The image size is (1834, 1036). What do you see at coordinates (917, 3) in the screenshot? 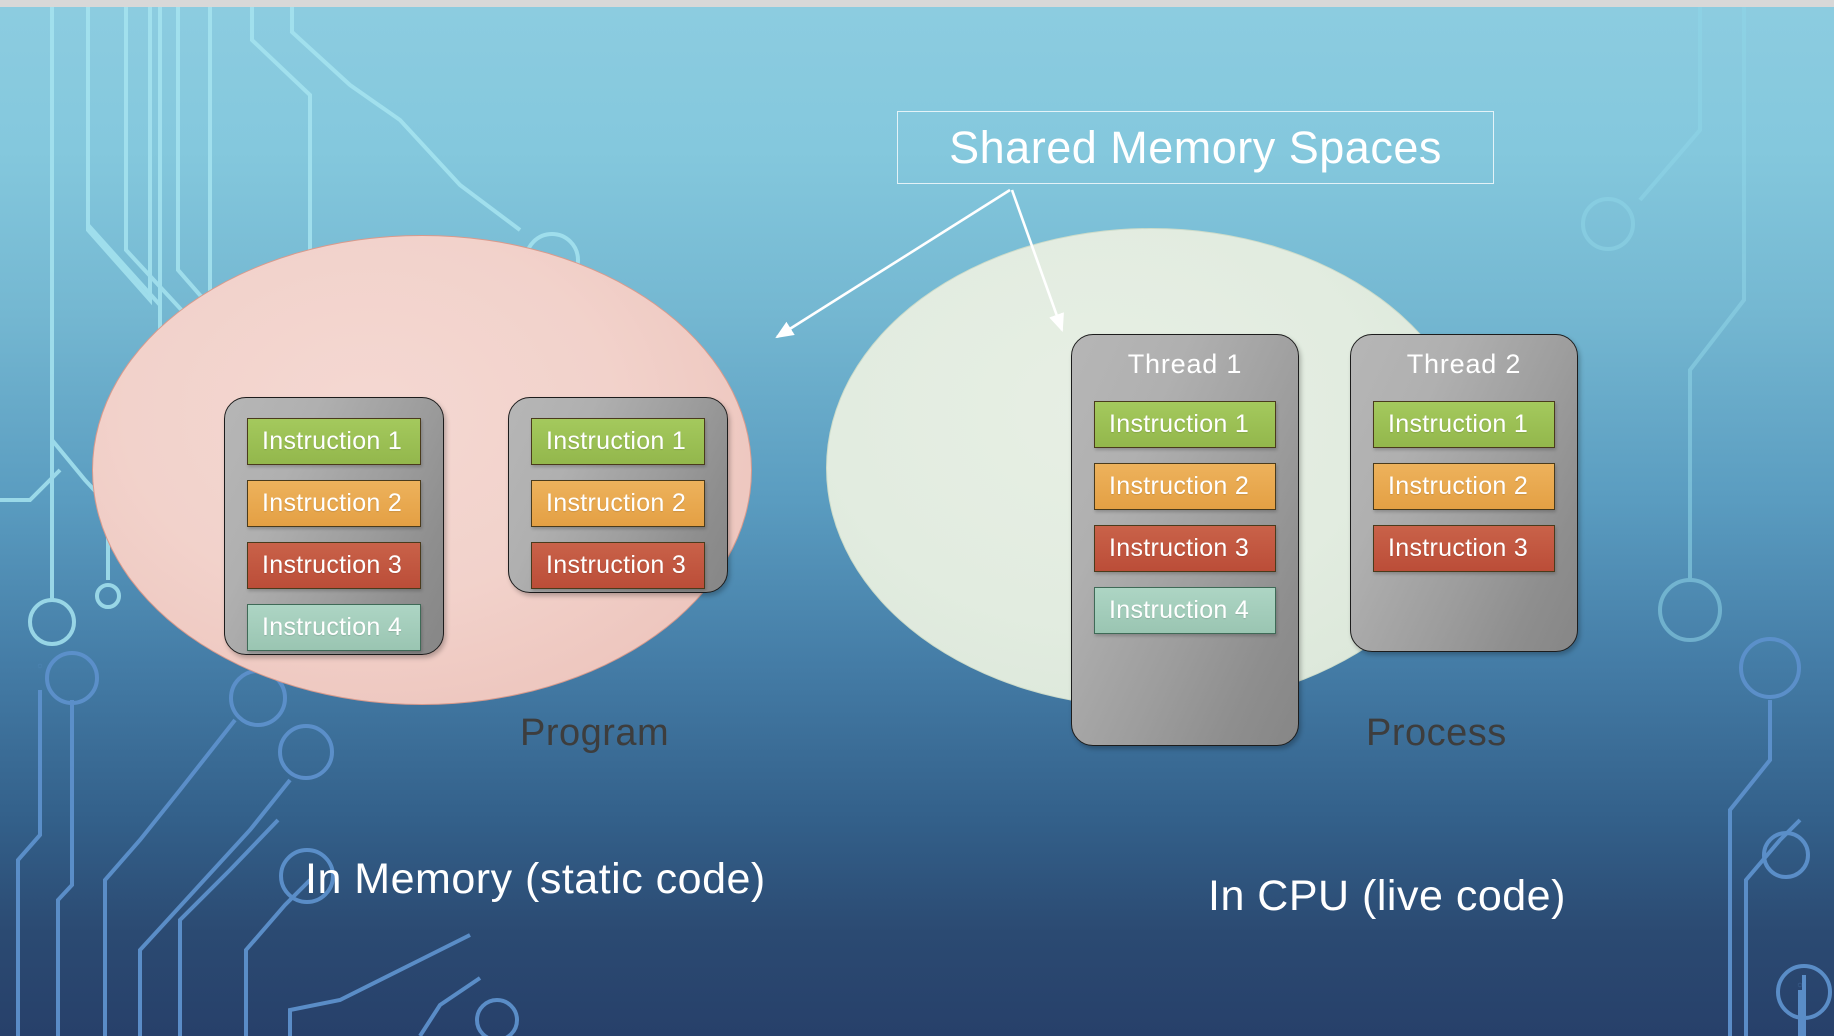
I see `slide-top-edge` at bounding box center [917, 3].